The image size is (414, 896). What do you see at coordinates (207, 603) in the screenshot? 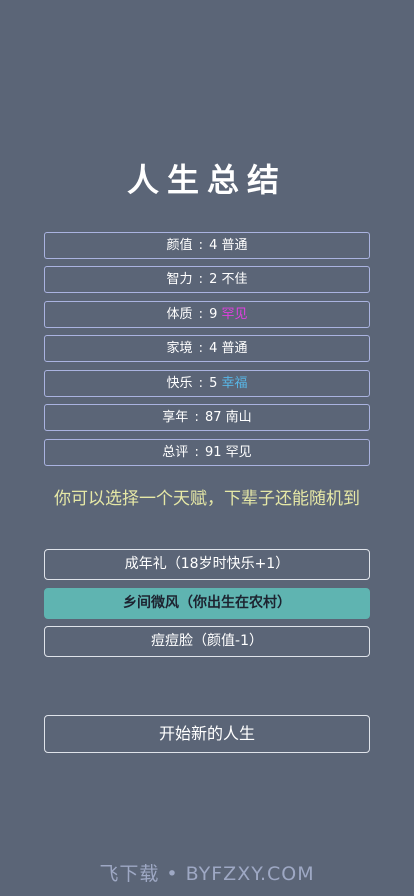
I see `talent-option-country-breeze: 乡间微风（你出生在农村）` at bounding box center [207, 603].